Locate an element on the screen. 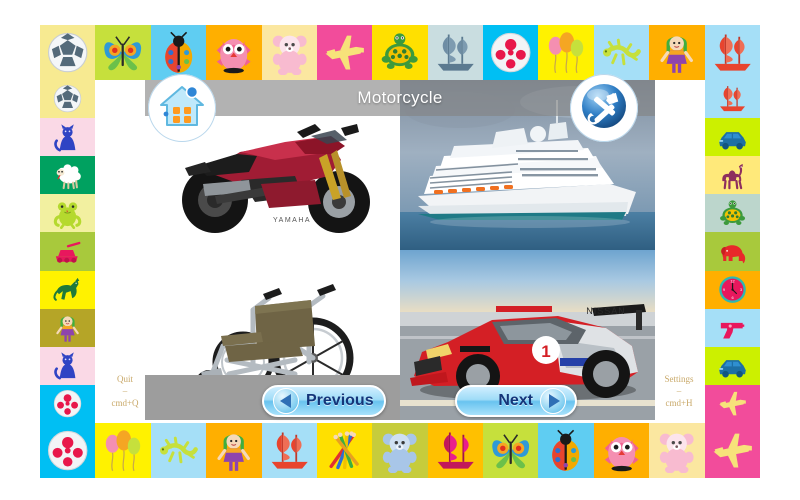 The image size is (800, 500). svg-text: 3 is located at coordinates (741, 289).